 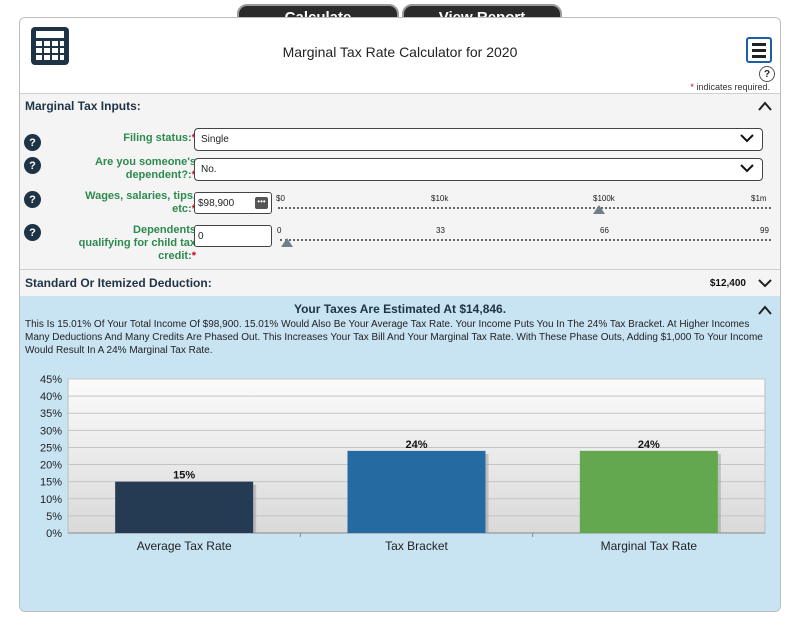 I want to click on y-tick-label: 15%, so click(x=51, y=483).